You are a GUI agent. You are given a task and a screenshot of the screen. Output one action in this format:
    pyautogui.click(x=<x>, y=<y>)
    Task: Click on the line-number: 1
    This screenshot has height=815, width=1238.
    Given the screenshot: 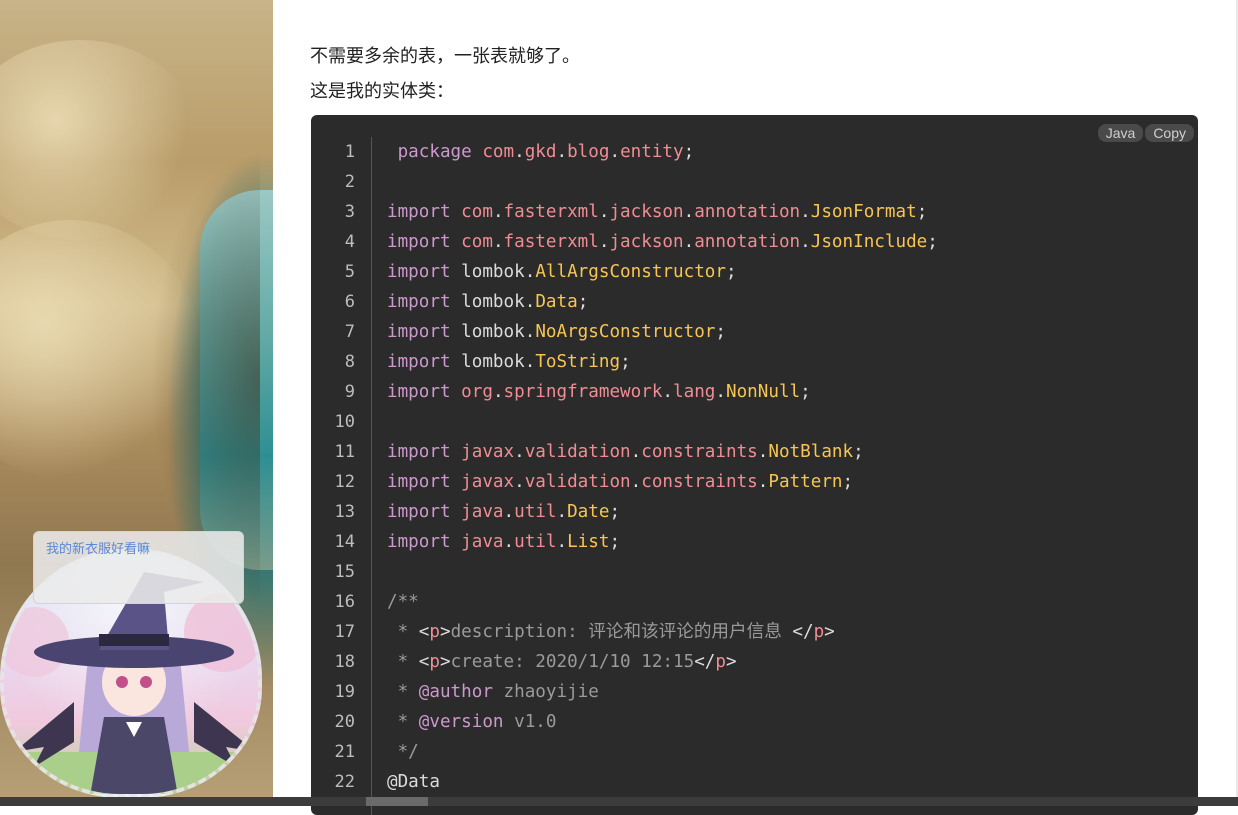 What is the action you would take?
    pyautogui.click(x=349, y=152)
    